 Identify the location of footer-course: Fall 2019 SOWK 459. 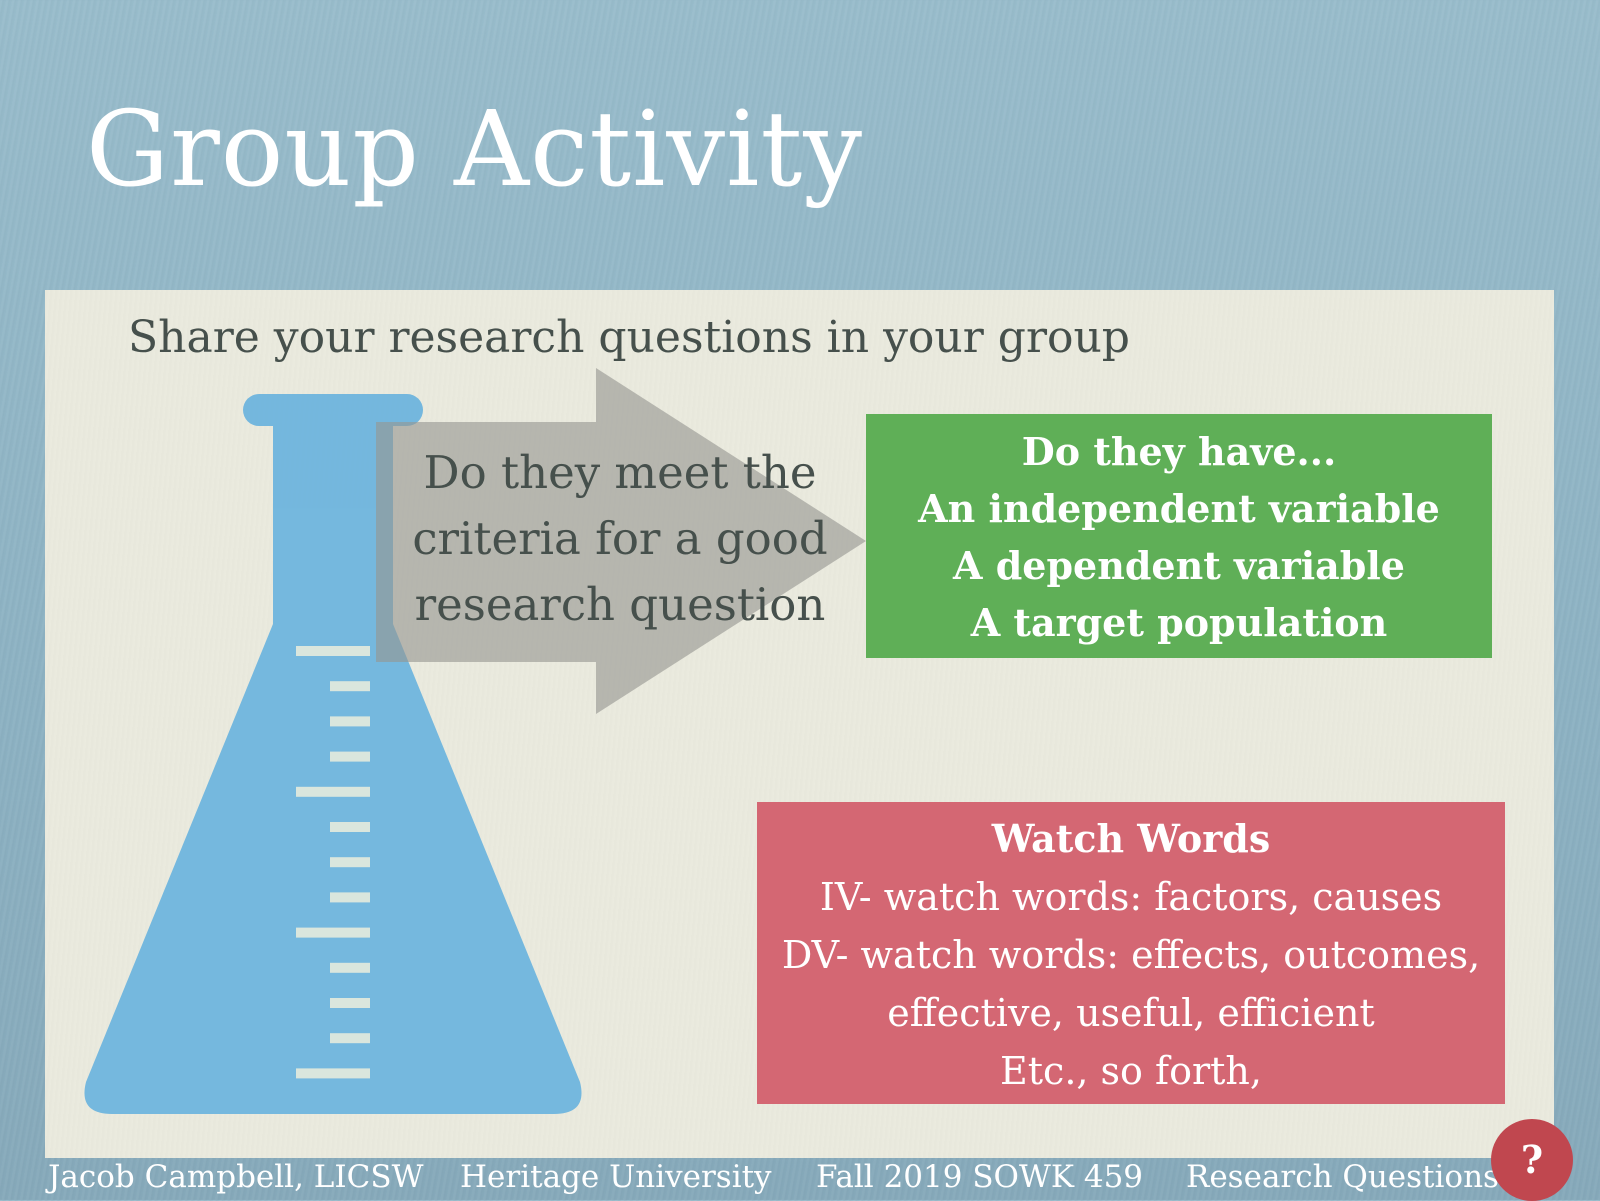
(980, 1177).